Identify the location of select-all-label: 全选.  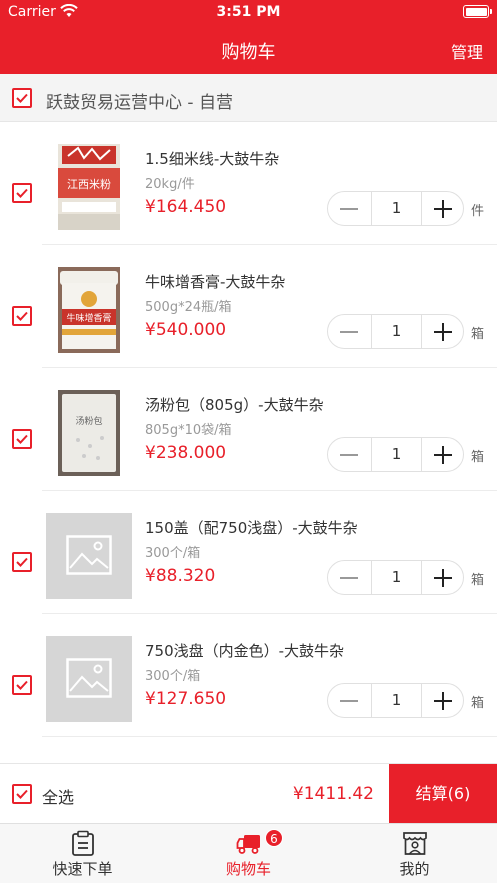
(58, 796).